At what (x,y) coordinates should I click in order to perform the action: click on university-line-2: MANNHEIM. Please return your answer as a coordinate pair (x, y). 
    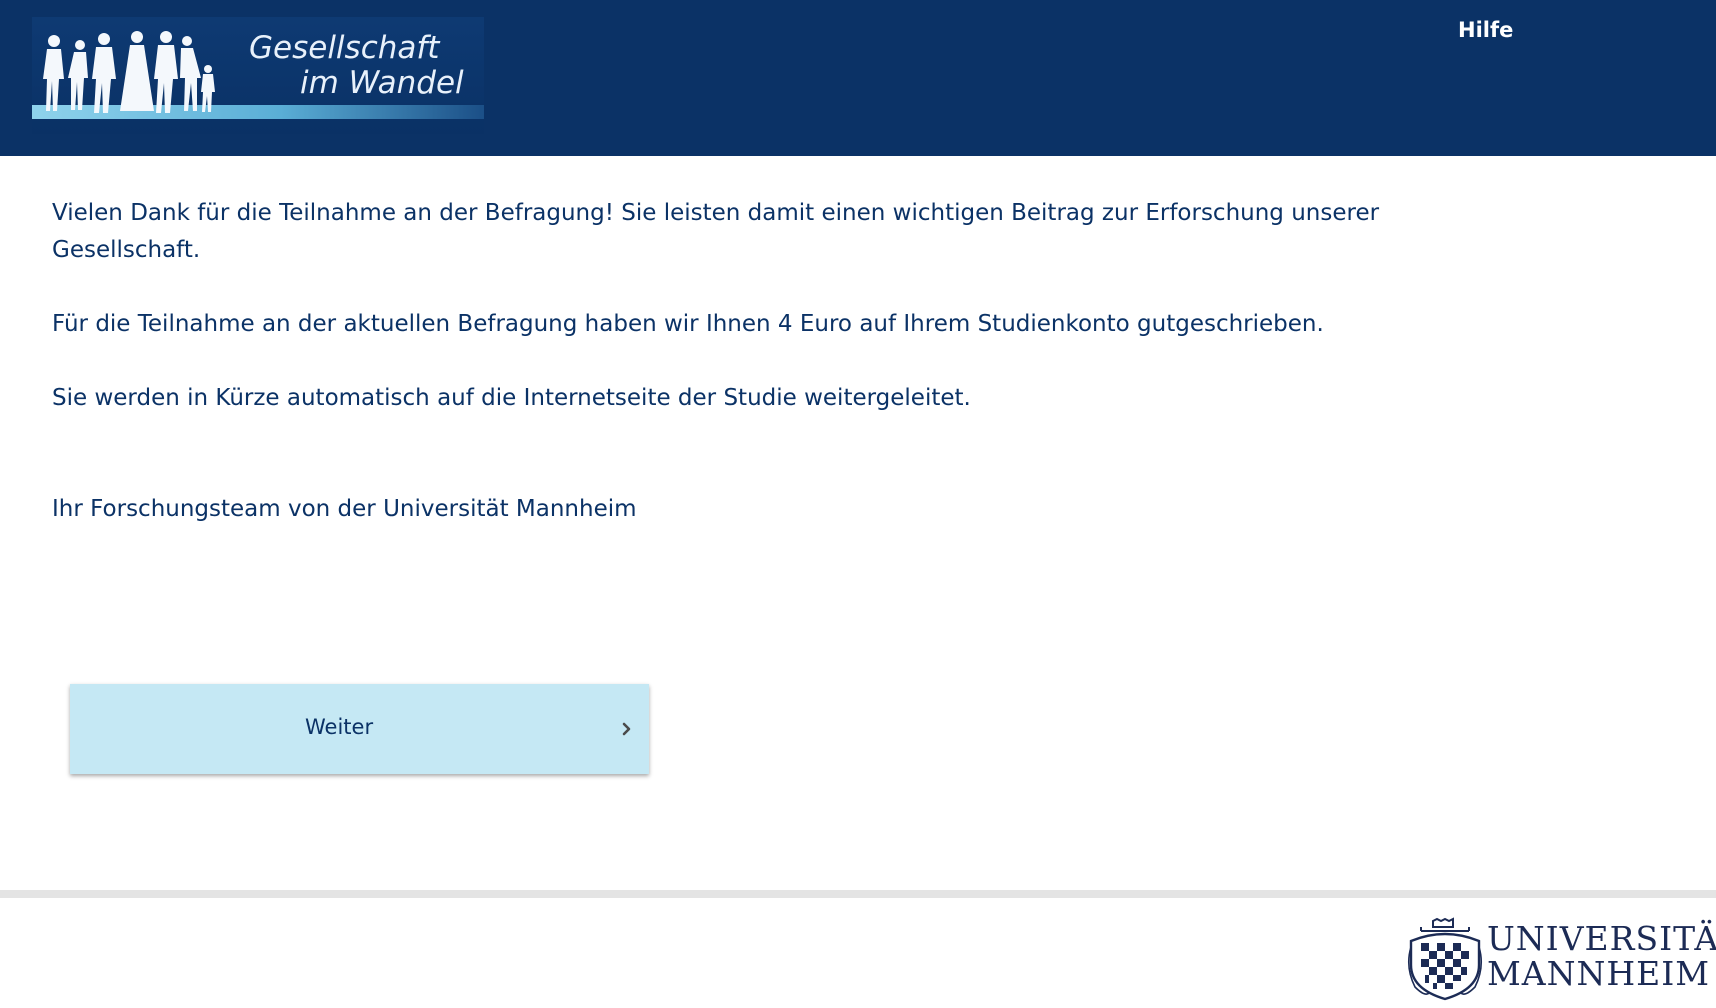
    Looking at the image, I should click on (1599, 973).